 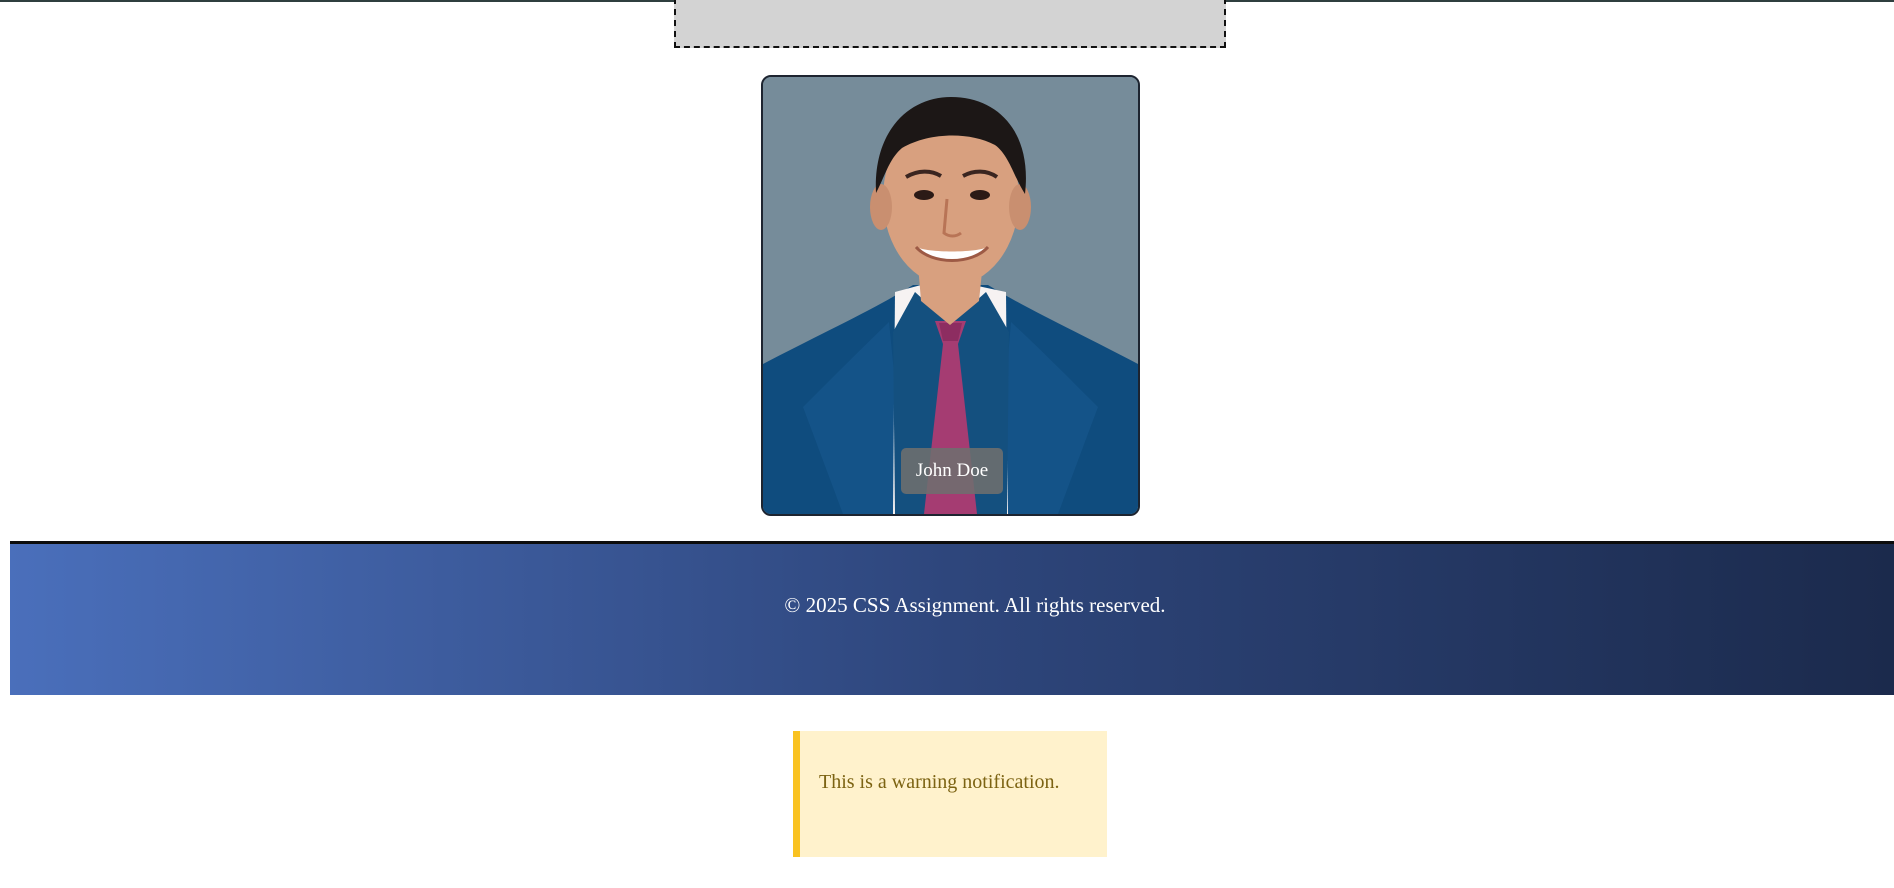 I want to click on profile-card: John Doe, so click(x=950, y=295).